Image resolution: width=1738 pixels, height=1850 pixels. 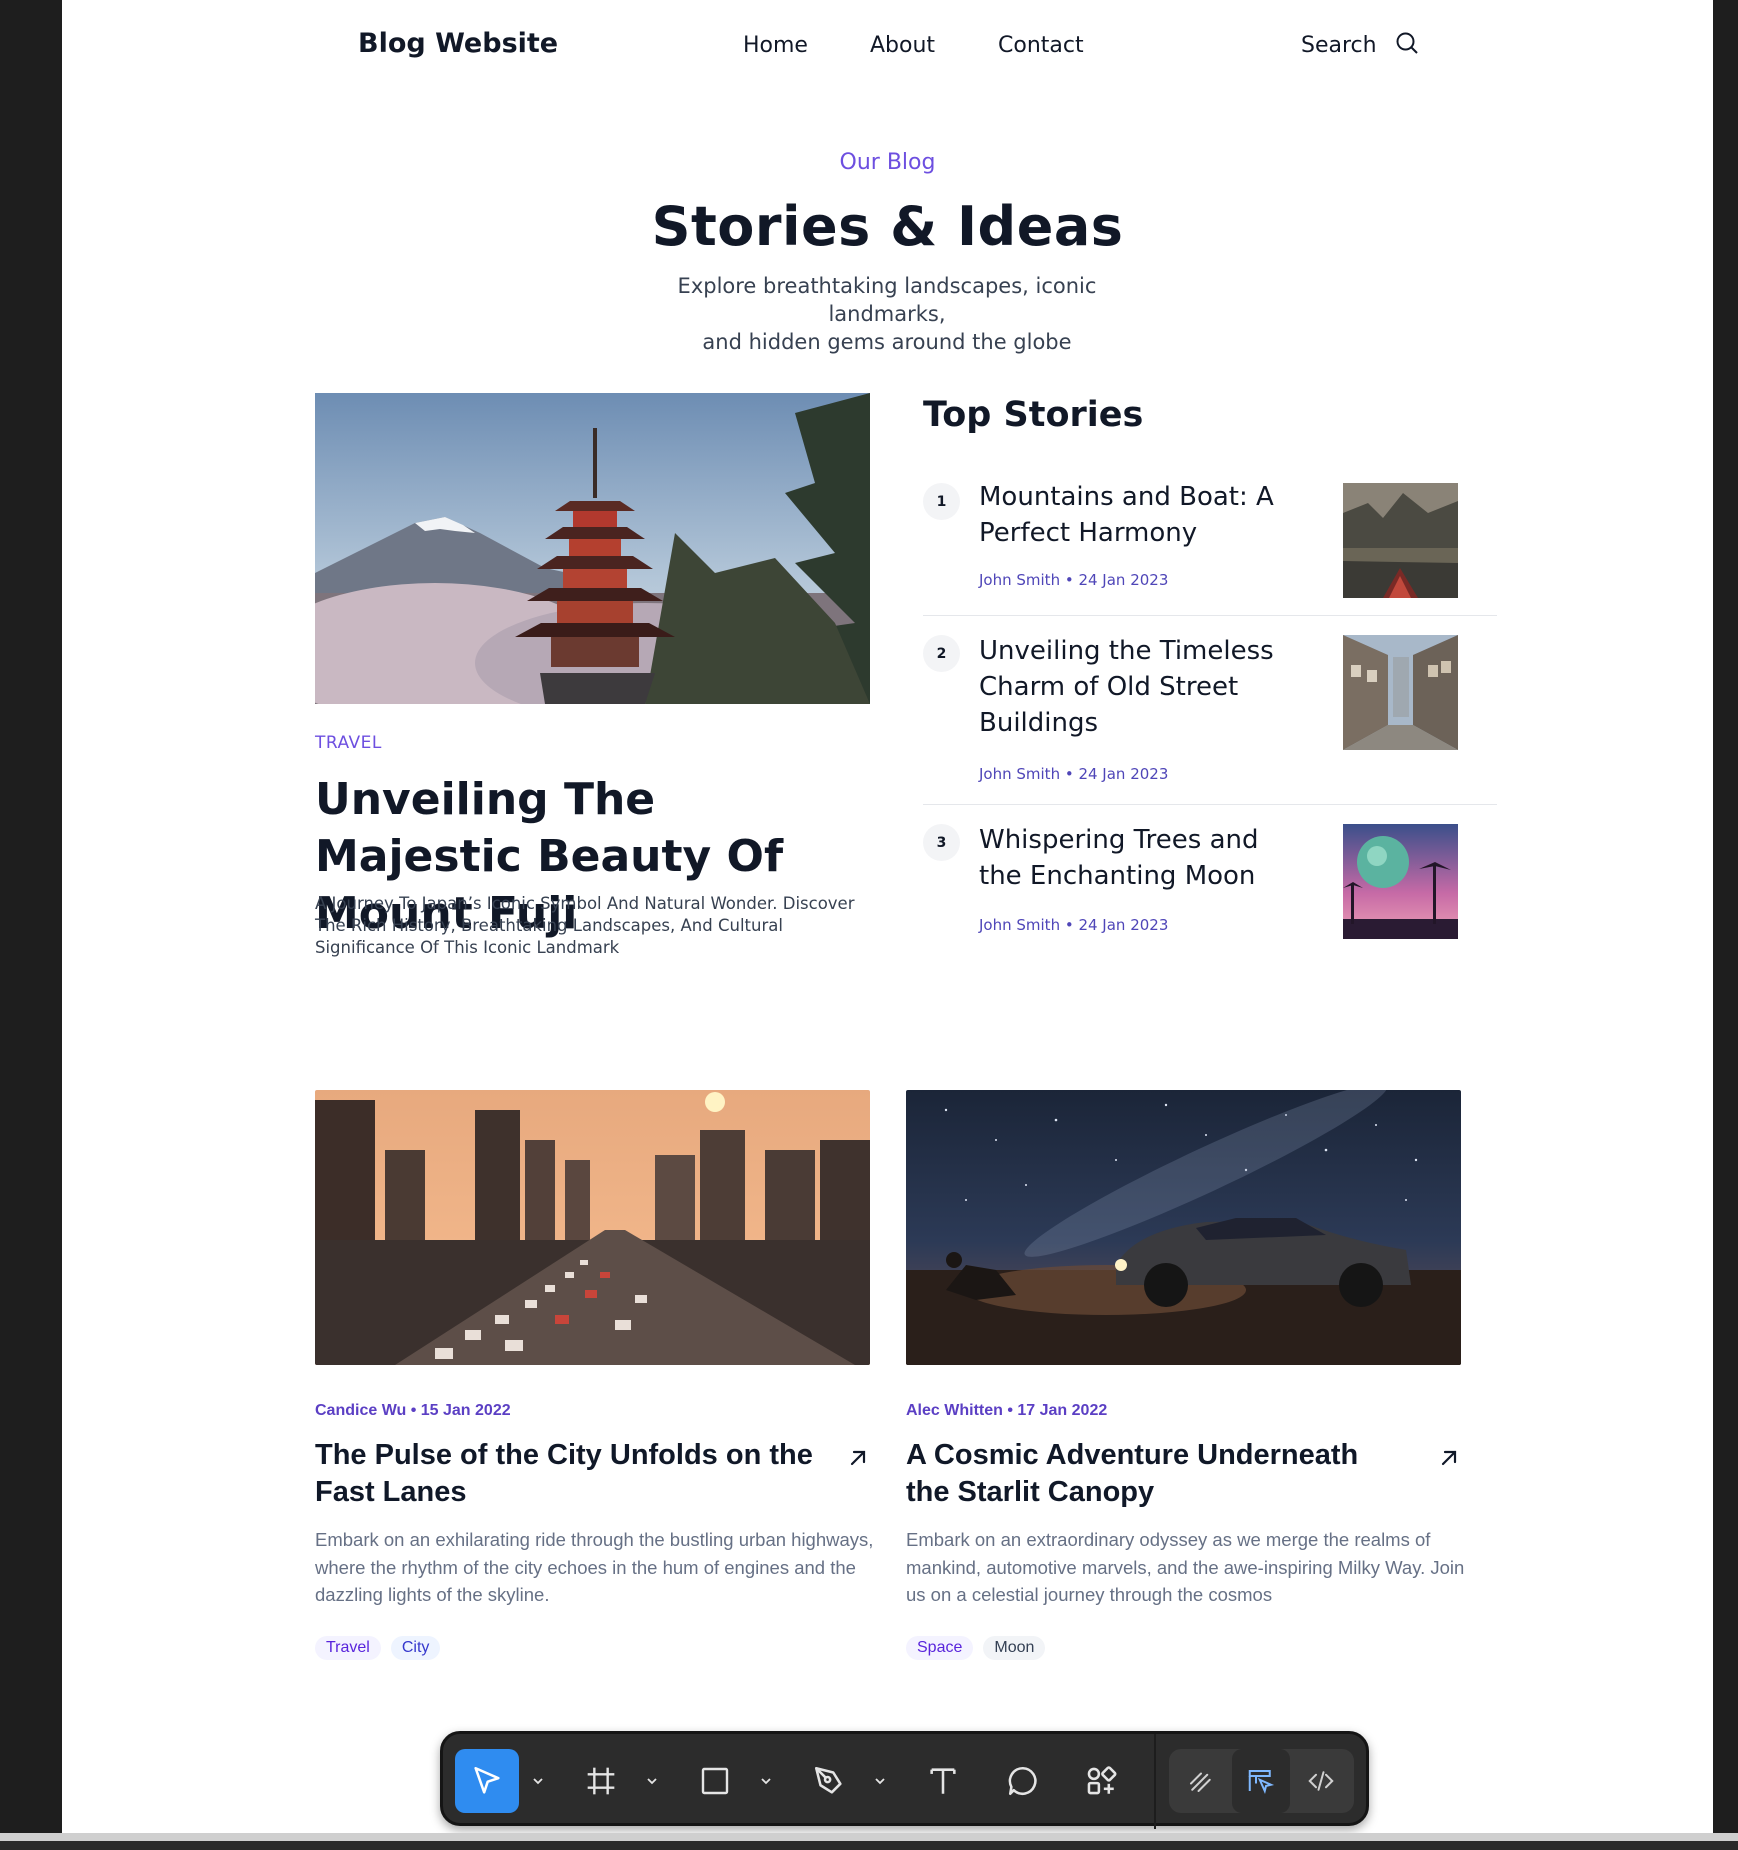 I want to click on story-thumbnail-old-street, so click(x=1400, y=692).